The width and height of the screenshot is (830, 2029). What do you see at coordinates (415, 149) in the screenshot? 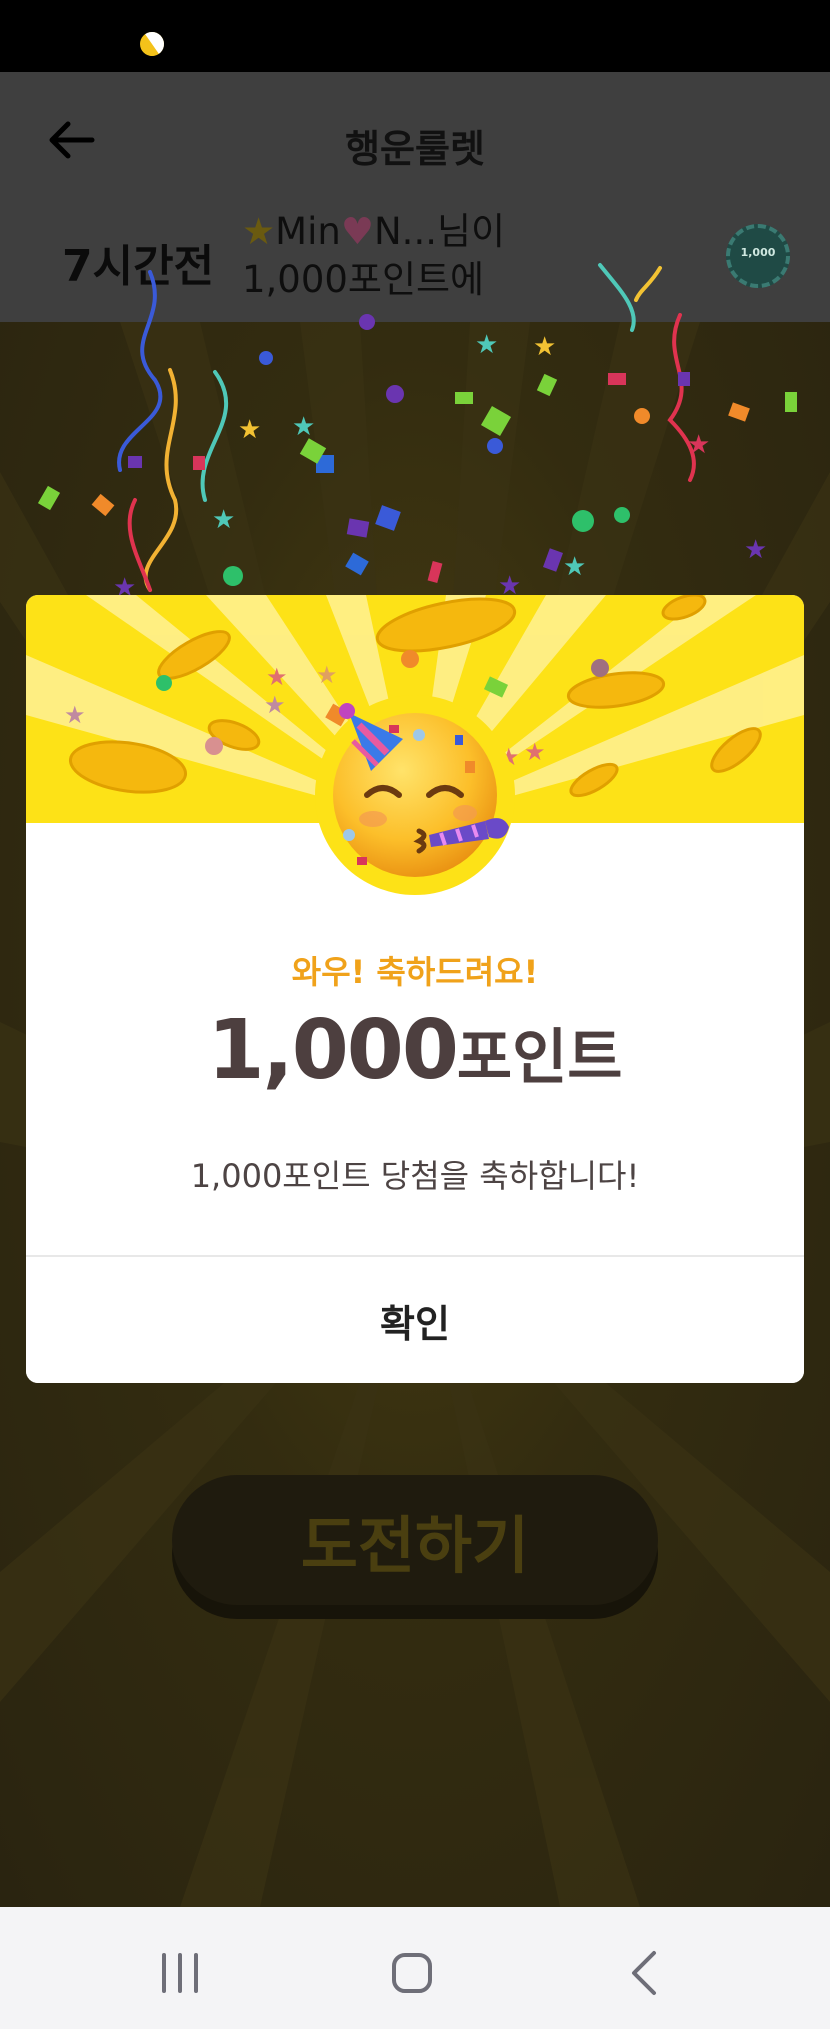
I see `page-title: 행운룰렛` at bounding box center [415, 149].